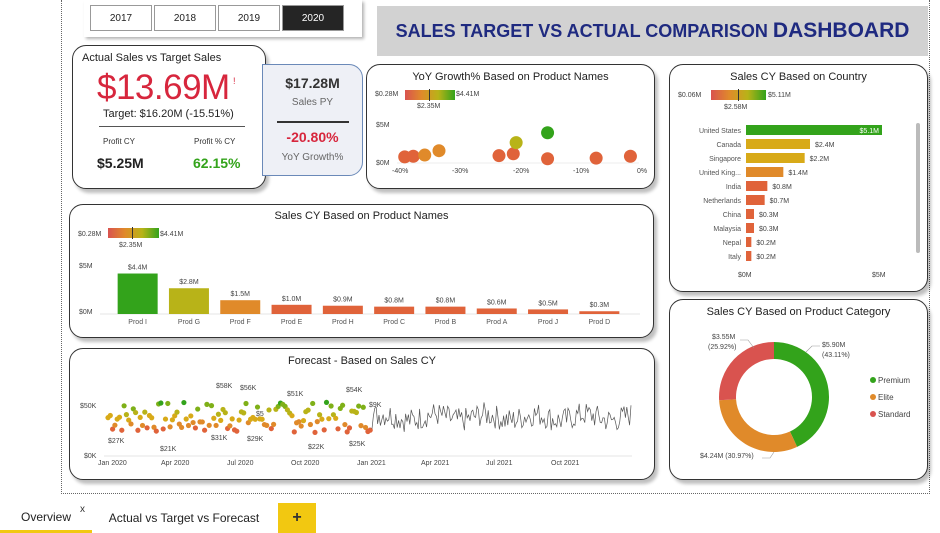 Image resolution: width=940 pixels, height=533 pixels. What do you see at coordinates (768, 455) in the screenshot?
I see `elite-leader-line` at bounding box center [768, 455].